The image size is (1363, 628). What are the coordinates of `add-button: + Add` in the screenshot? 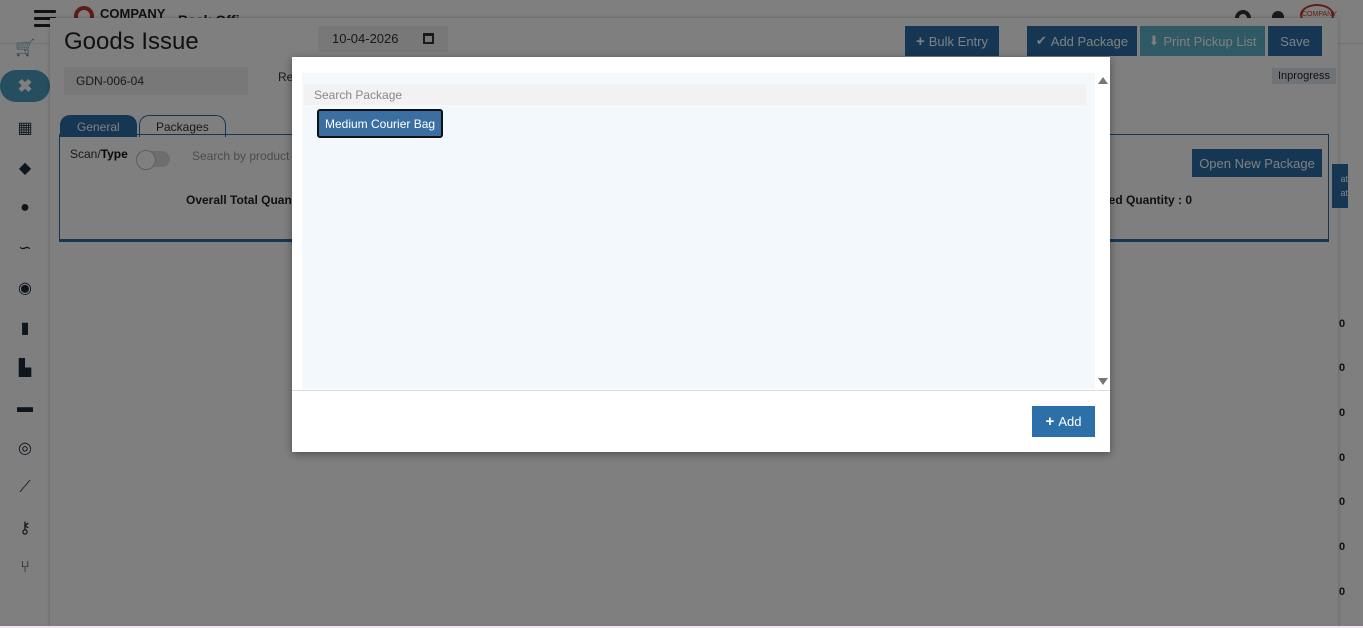 It's located at (1063, 421).